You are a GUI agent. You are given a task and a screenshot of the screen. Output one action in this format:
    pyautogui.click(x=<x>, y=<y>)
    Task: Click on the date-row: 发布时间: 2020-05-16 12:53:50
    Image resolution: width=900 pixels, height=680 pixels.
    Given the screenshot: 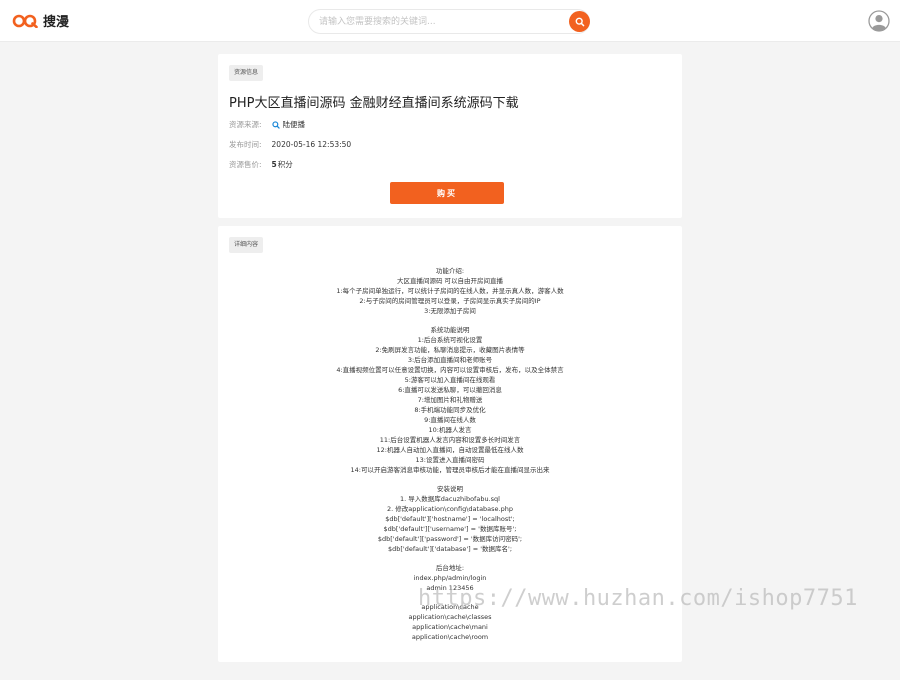 What is the action you would take?
    pyautogui.click(x=290, y=144)
    